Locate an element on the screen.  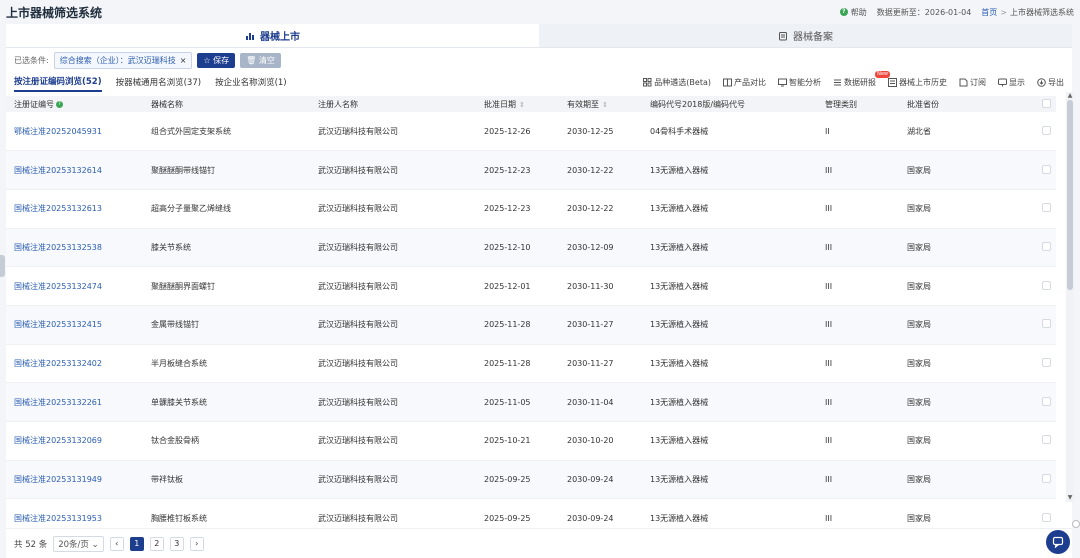
cell-province: 国家局 is located at coordinates (966, 170).